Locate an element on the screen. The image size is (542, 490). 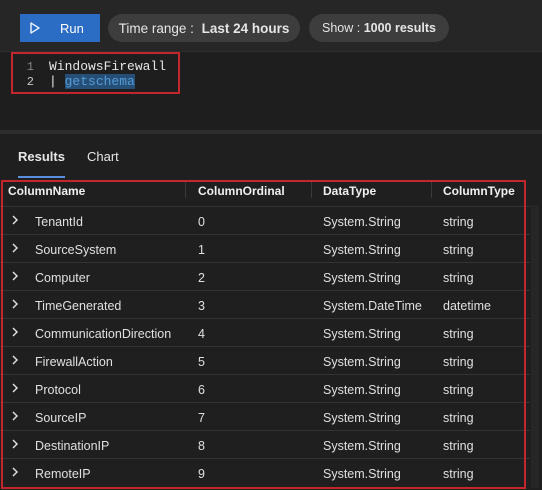
cell-column-ordinal: 8 is located at coordinates (201, 446).